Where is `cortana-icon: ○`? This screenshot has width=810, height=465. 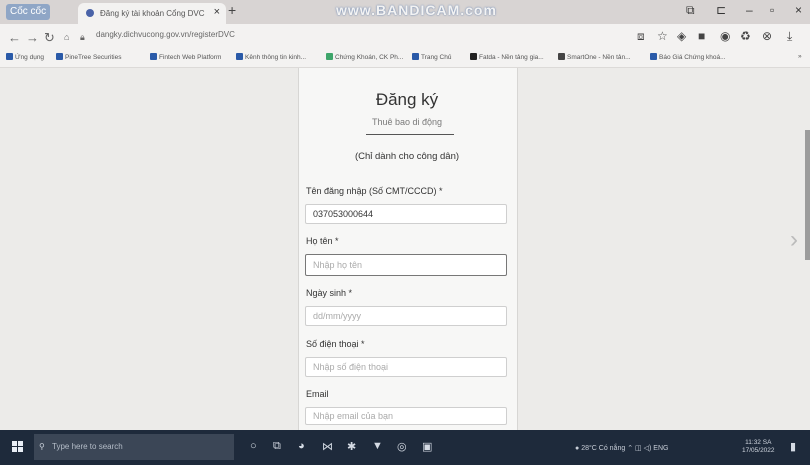 cortana-icon: ○ is located at coordinates (253, 446).